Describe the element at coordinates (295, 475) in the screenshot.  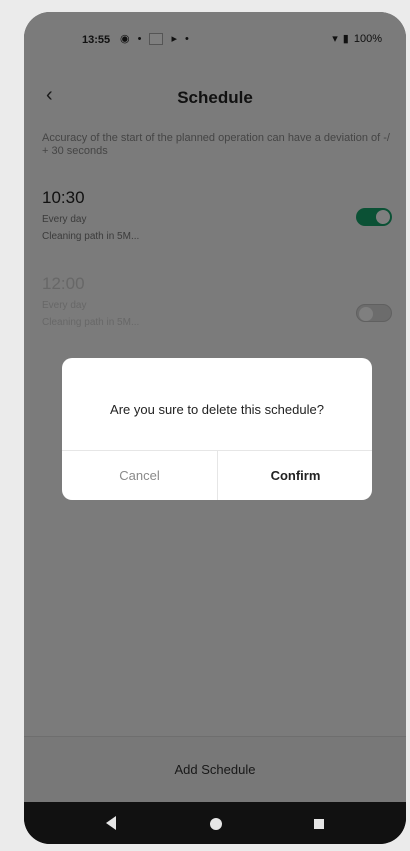
I see `confirm-button: Confirm` at that location.